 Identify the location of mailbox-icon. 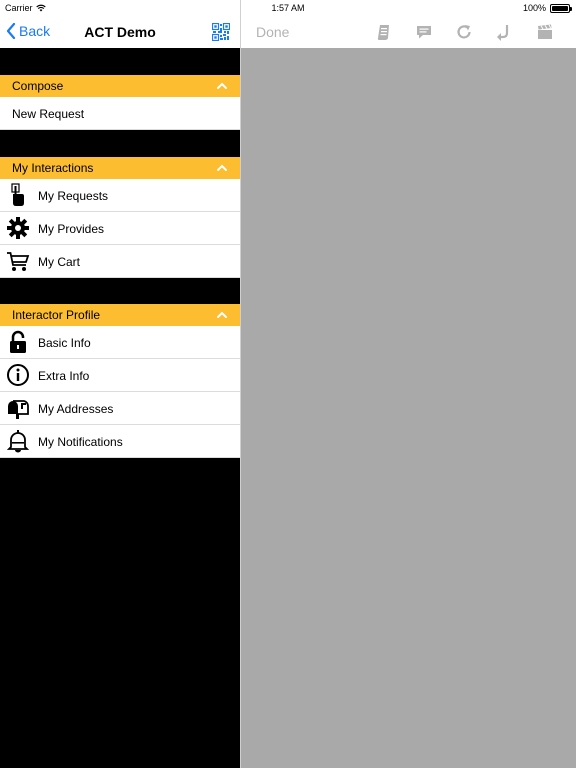
(18, 409).